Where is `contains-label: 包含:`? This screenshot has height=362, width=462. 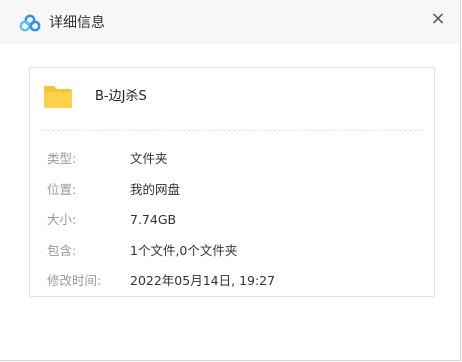 contains-label: 包含: is located at coordinates (62, 250).